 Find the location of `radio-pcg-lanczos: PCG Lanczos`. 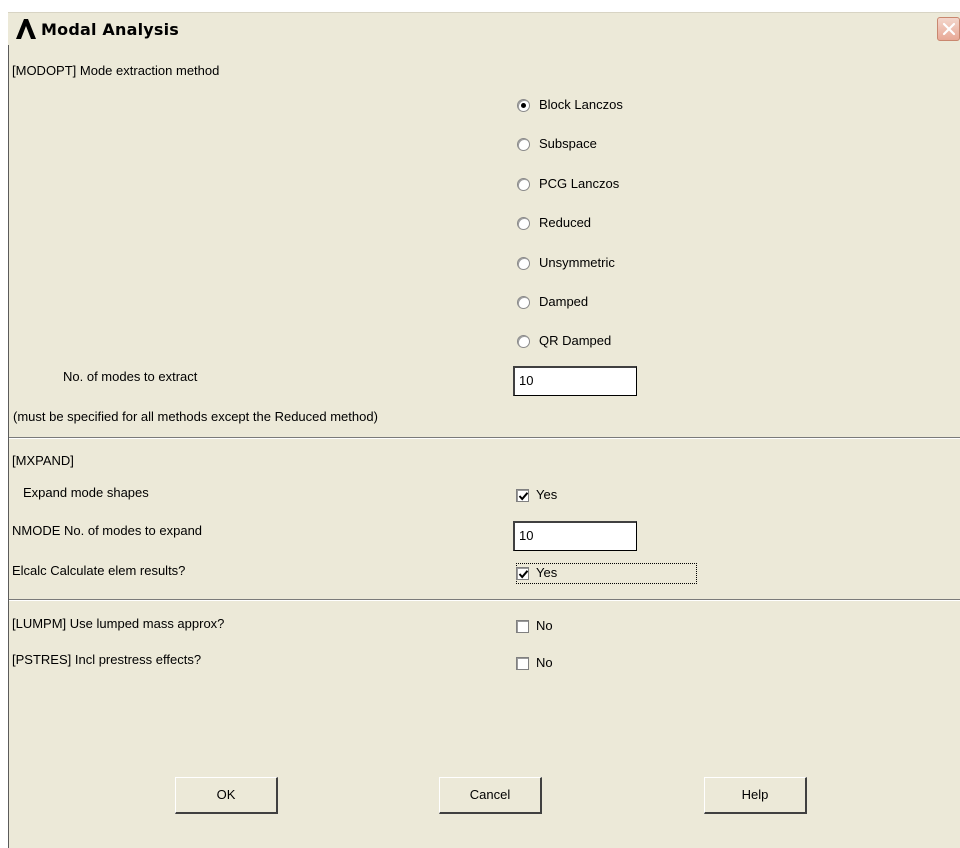

radio-pcg-lanczos: PCG Lanczos is located at coordinates (597, 186).